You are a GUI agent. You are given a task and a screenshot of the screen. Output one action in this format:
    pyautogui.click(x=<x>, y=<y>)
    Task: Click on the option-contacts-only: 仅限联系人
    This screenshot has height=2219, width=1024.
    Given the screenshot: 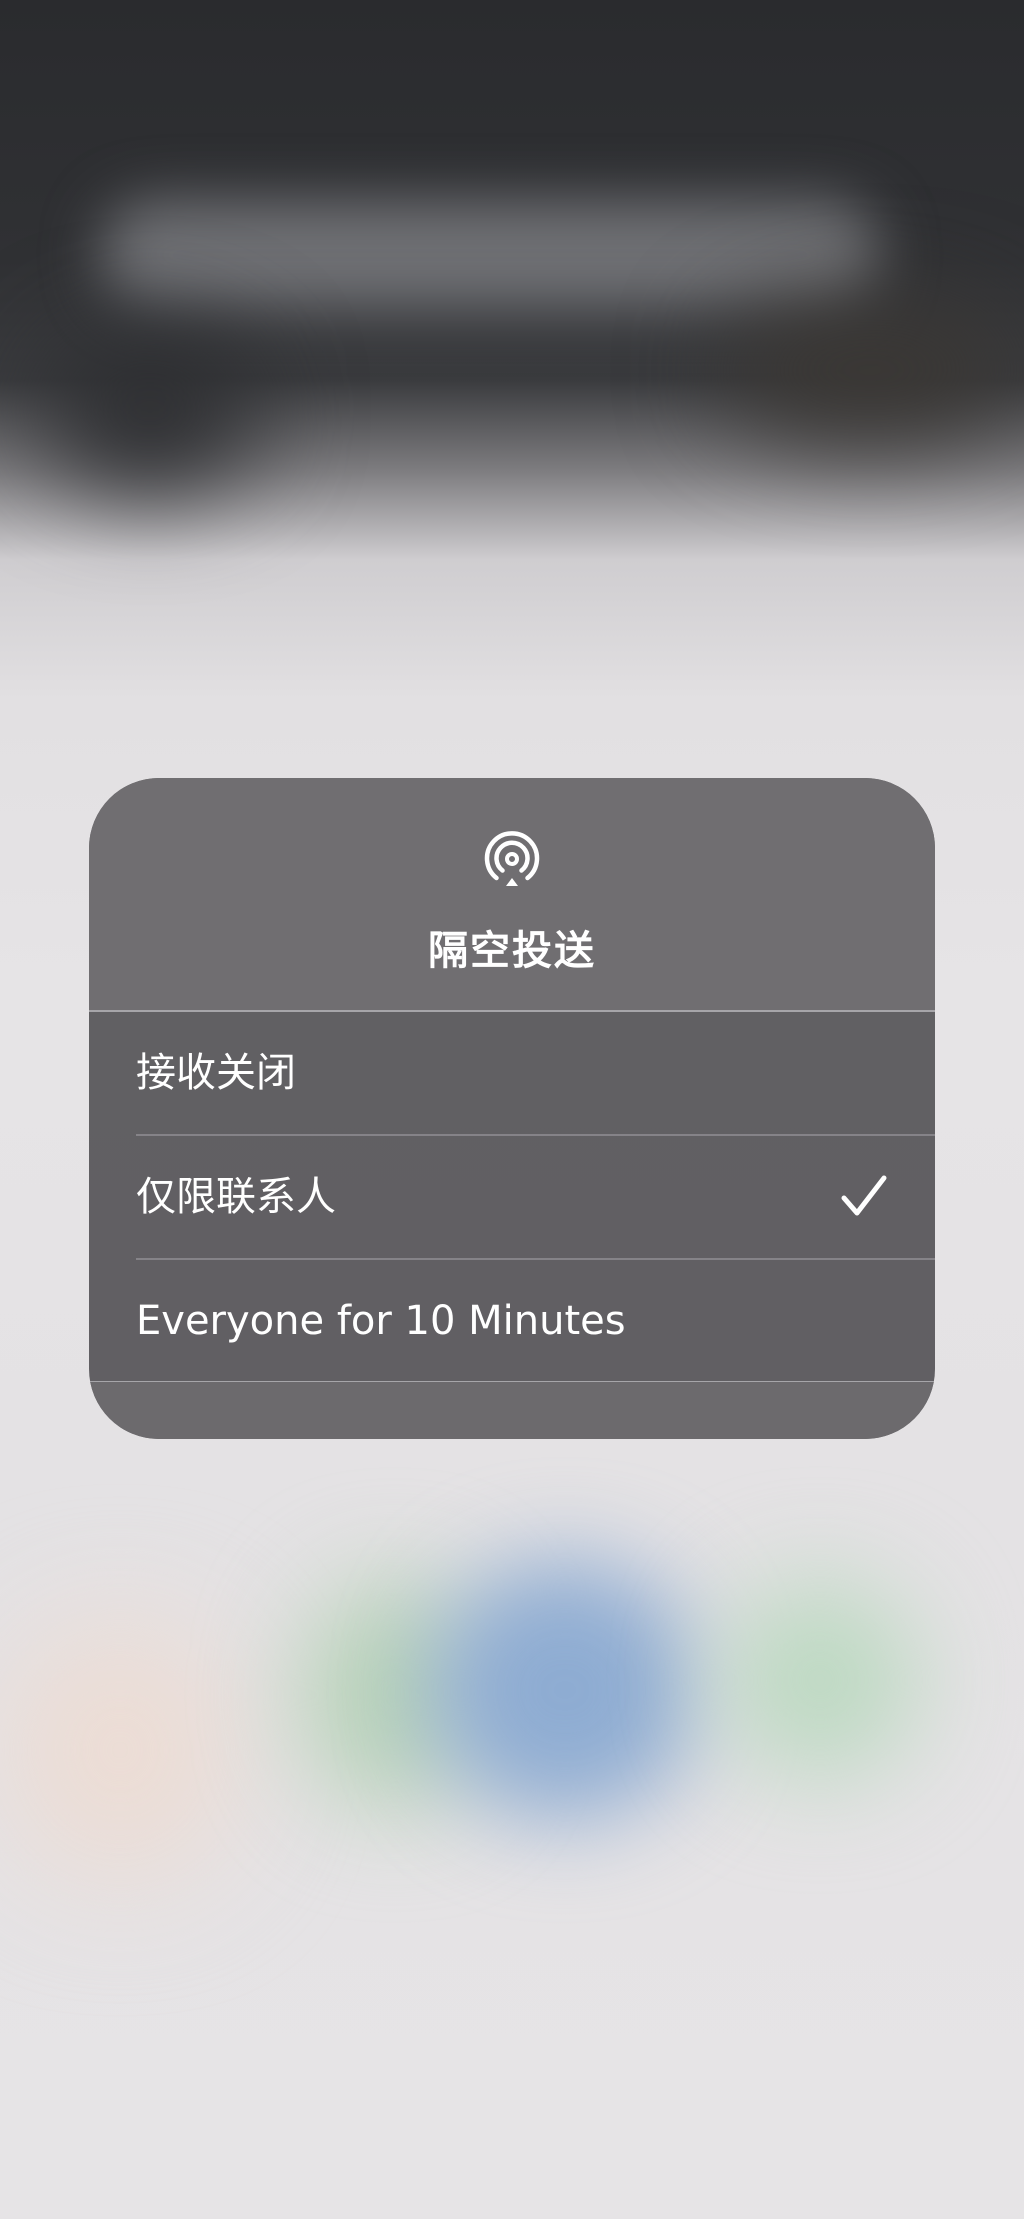 What is the action you would take?
    pyautogui.click(x=512, y=1197)
    